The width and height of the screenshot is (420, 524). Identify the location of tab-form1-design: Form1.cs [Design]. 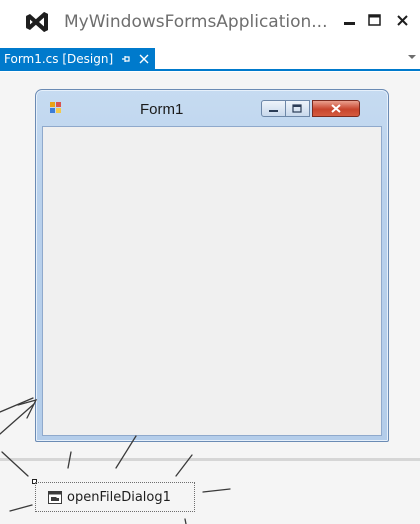
(78, 59).